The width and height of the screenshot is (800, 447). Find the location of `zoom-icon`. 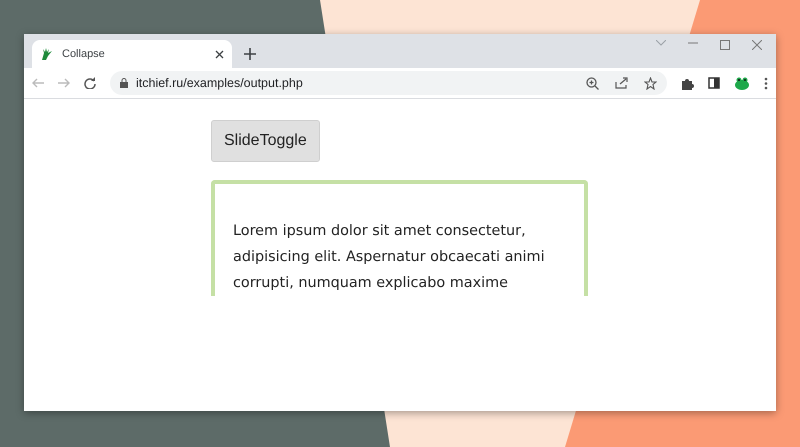

zoom-icon is located at coordinates (592, 83).